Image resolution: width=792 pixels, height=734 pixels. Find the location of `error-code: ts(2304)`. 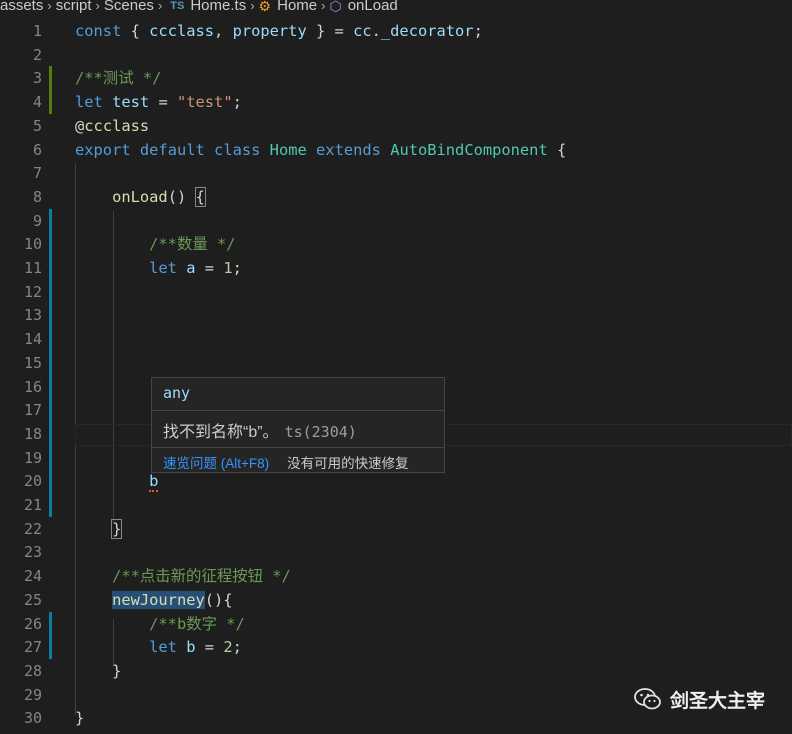

error-code: ts(2304) is located at coordinates (320, 432).